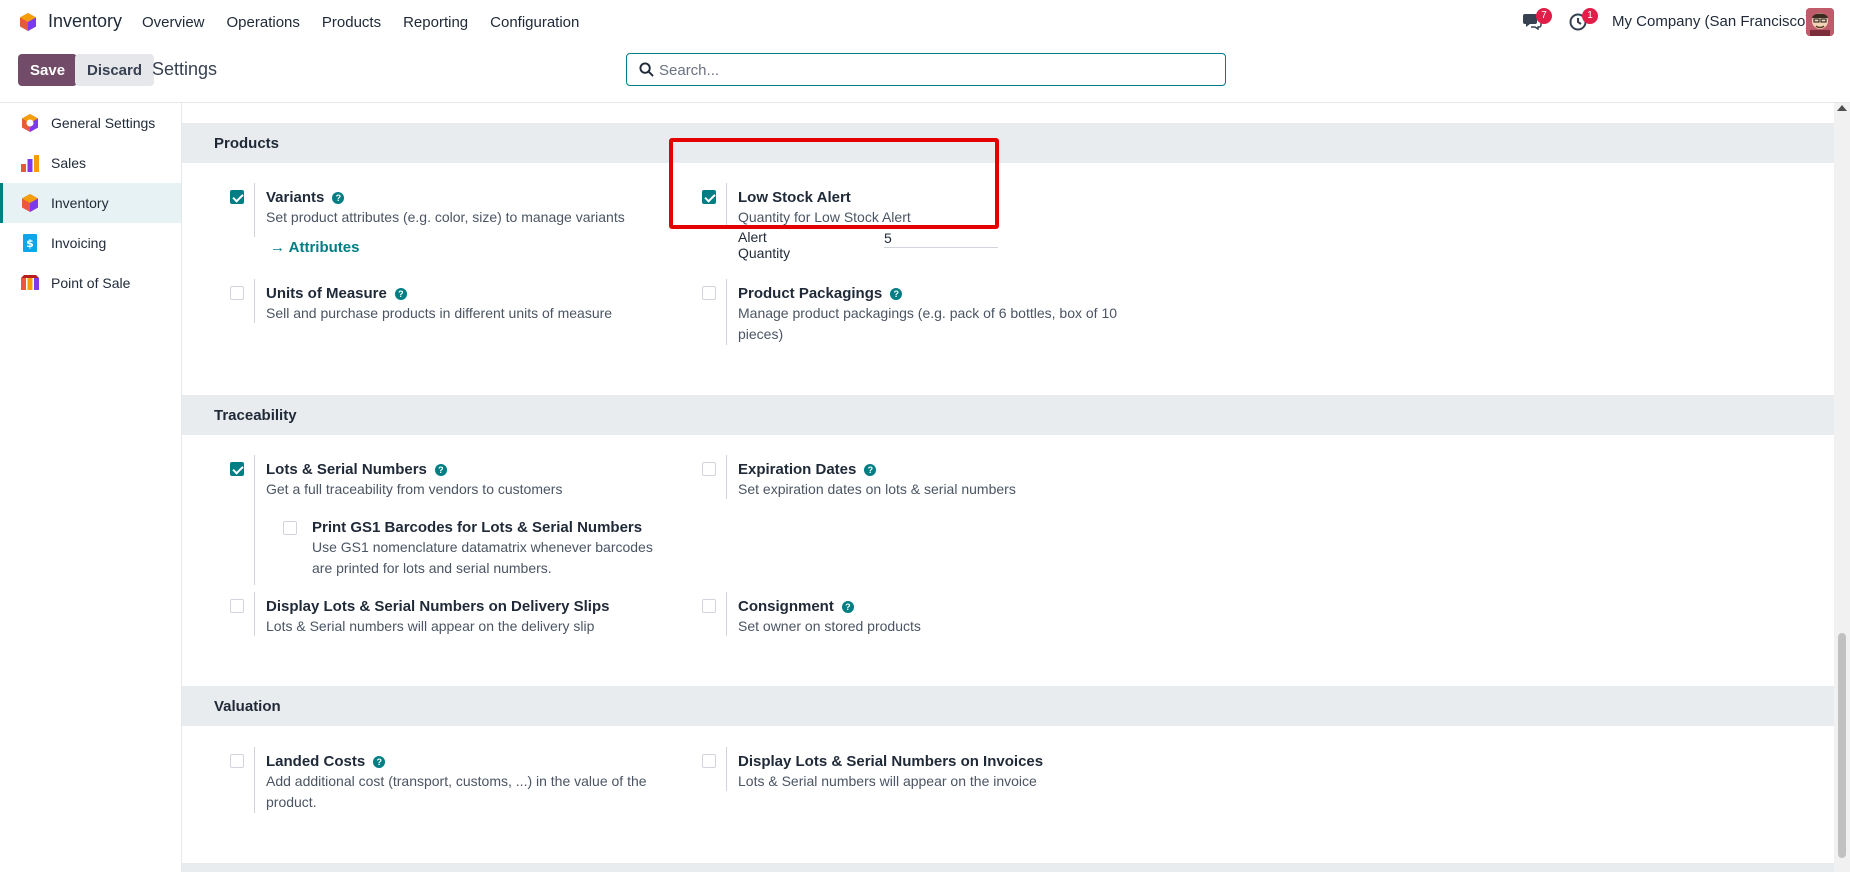 Image resolution: width=1850 pixels, height=872 pixels. Describe the element at coordinates (255, 415) in the screenshot. I see `section-title: Traceability` at that location.